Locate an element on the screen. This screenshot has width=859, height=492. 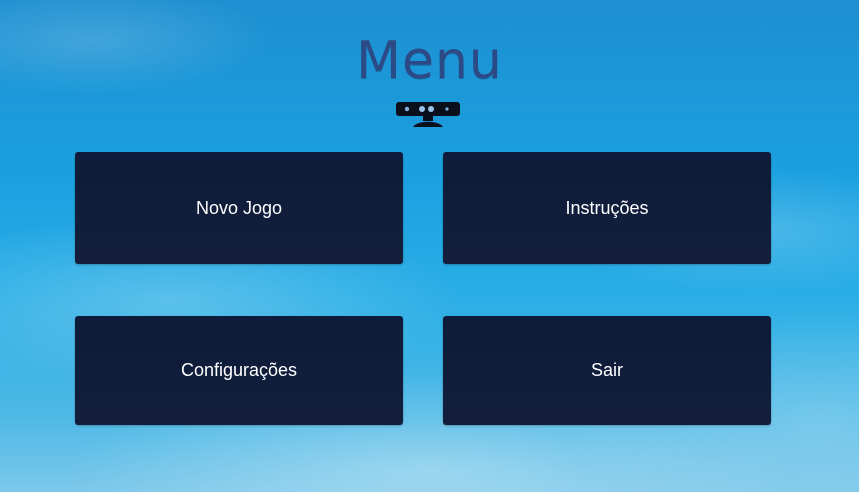
exit-button: Sair is located at coordinates (607, 370).